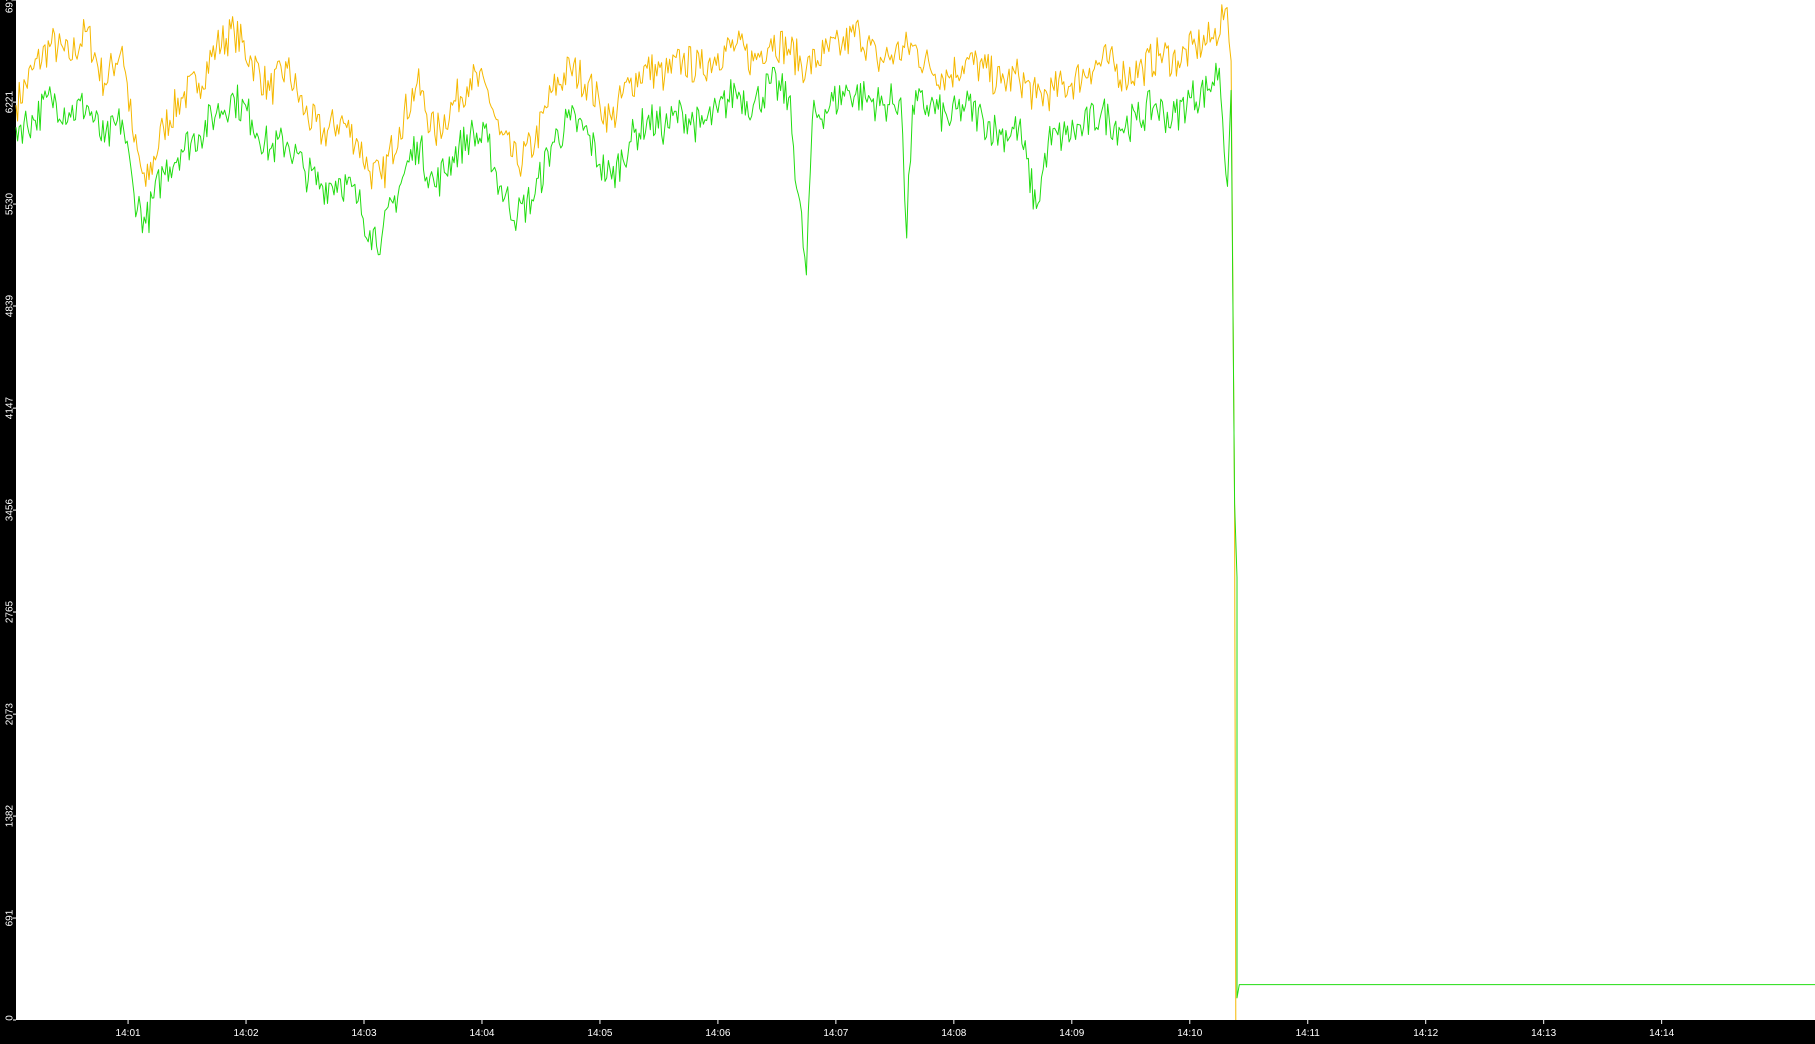 The width and height of the screenshot is (1815, 1044). What do you see at coordinates (481, 1033) in the screenshot?
I see `x-tick-label: 14:04` at bounding box center [481, 1033].